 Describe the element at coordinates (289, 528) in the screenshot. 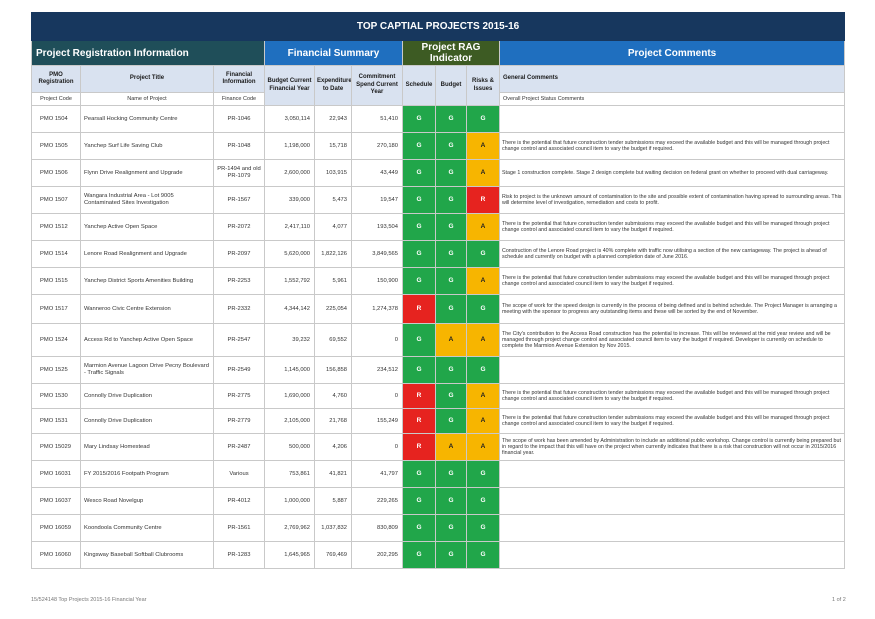

I see `budget-cell: 2,769,962` at that location.